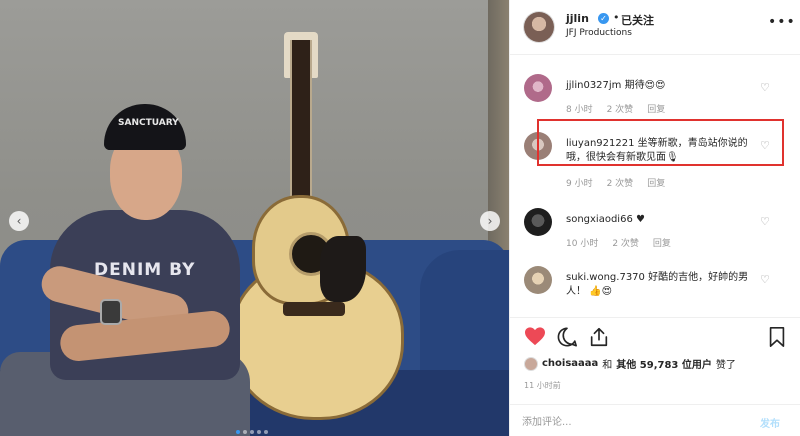 This screenshot has height=436, width=800. What do you see at coordinates (314, 309) in the screenshot?
I see `photo-guitar-bridge` at bounding box center [314, 309].